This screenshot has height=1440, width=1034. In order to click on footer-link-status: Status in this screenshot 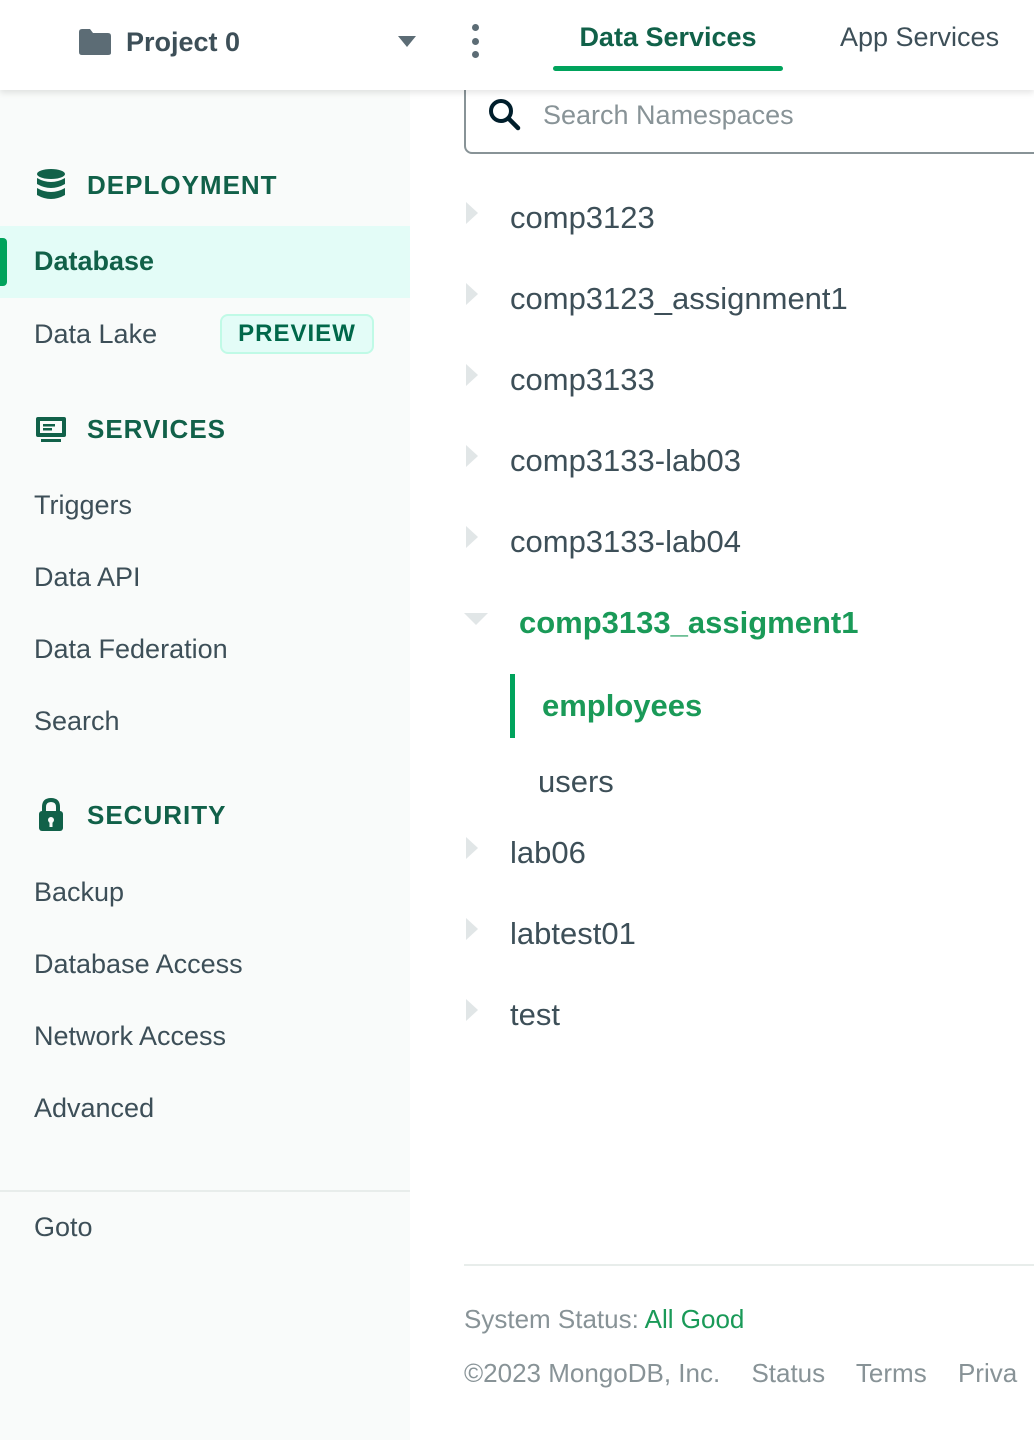, I will do `click(788, 1373)`.